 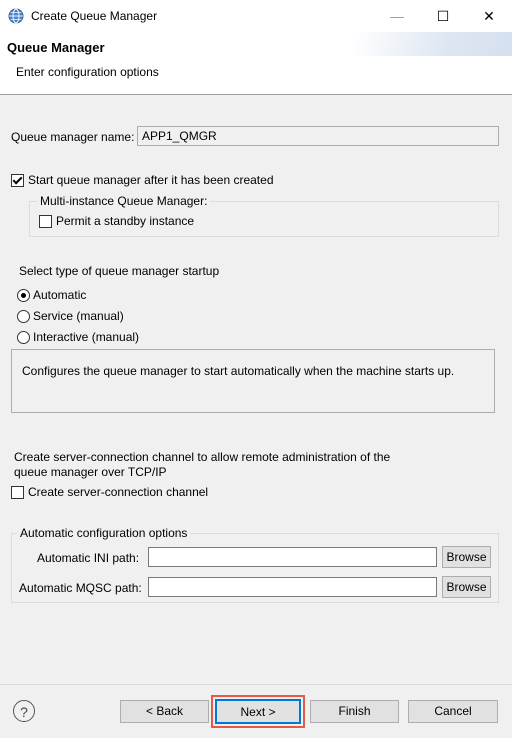 I want to click on startup-automatic-label: Automatic, so click(x=60, y=295).